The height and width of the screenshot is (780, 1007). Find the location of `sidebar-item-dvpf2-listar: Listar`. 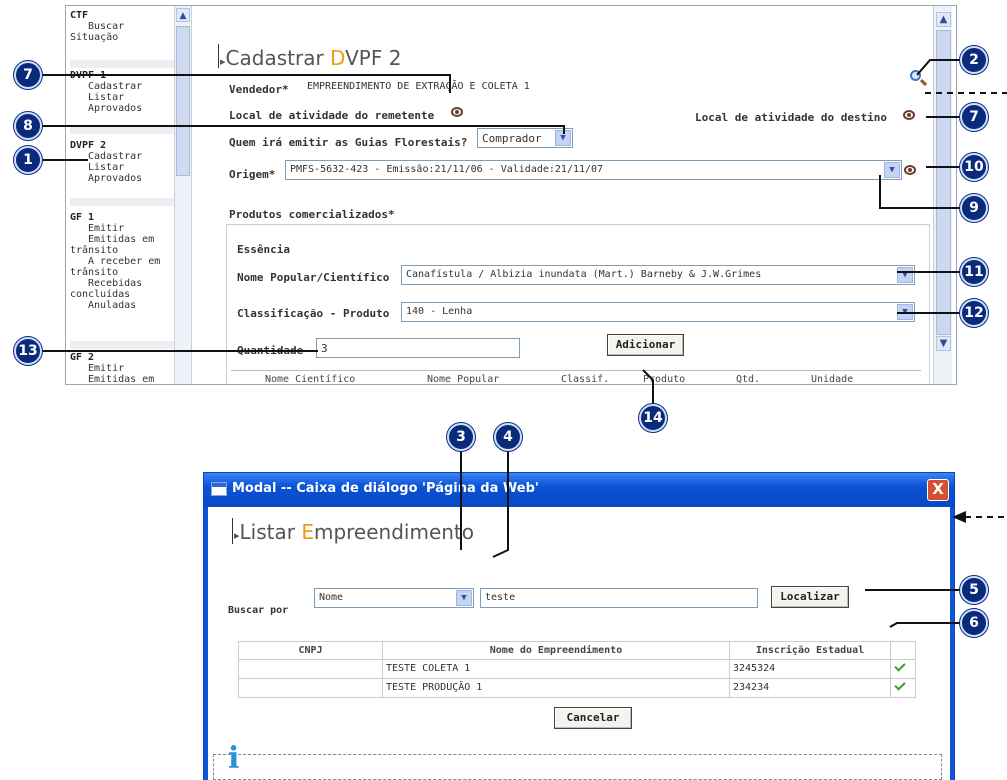

sidebar-item-dvpf2-listar: Listar is located at coordinates (122, 167).